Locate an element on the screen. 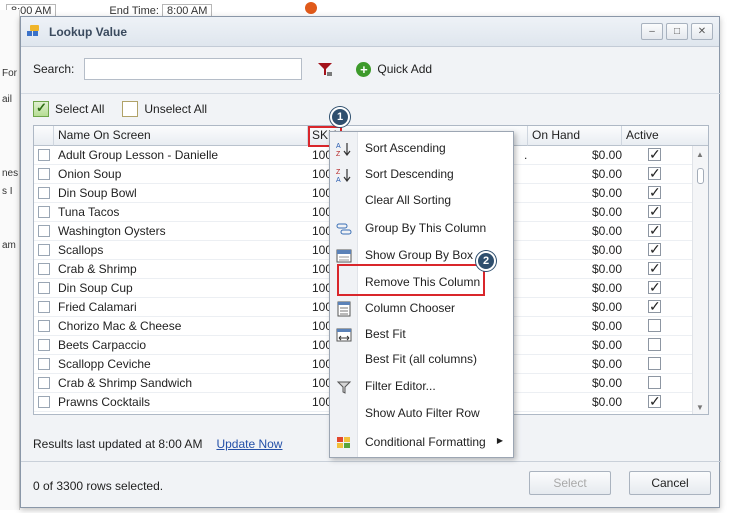 The height and width of the screenshot is (513, 735). menu-item-show-auto-filter-row: Show Auto Filter Row is located at coordinates (422, 413).